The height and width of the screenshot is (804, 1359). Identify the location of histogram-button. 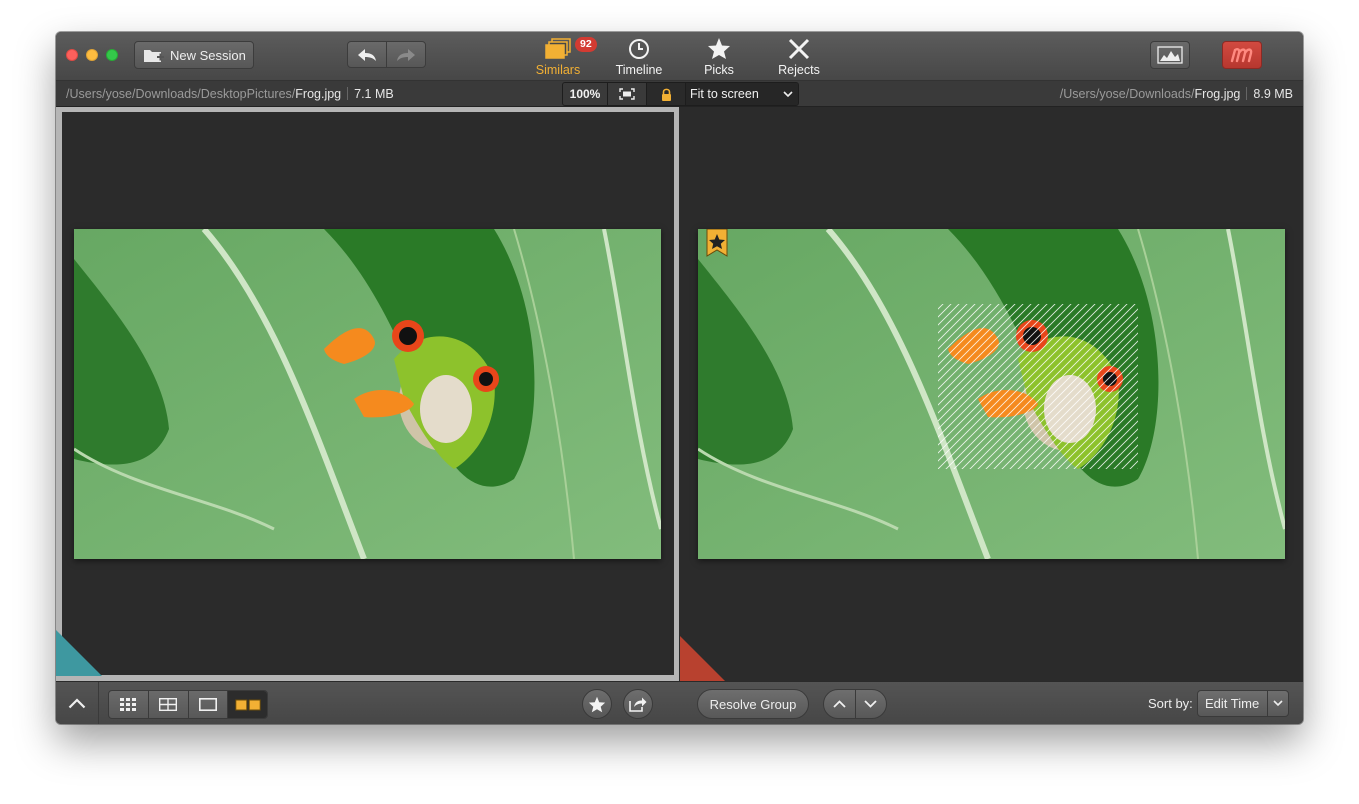
(1170, 55).